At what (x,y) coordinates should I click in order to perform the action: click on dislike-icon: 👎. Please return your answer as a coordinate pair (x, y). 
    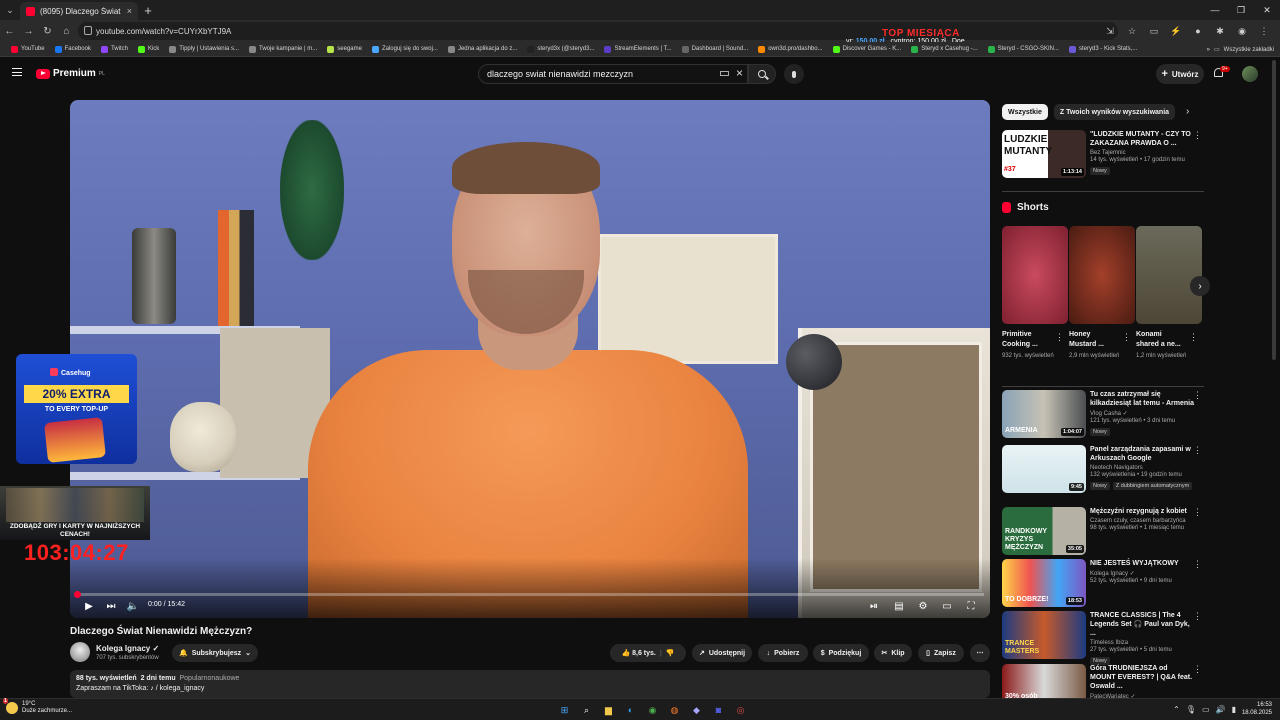
    Looking at the image, I should click on (670, 653).